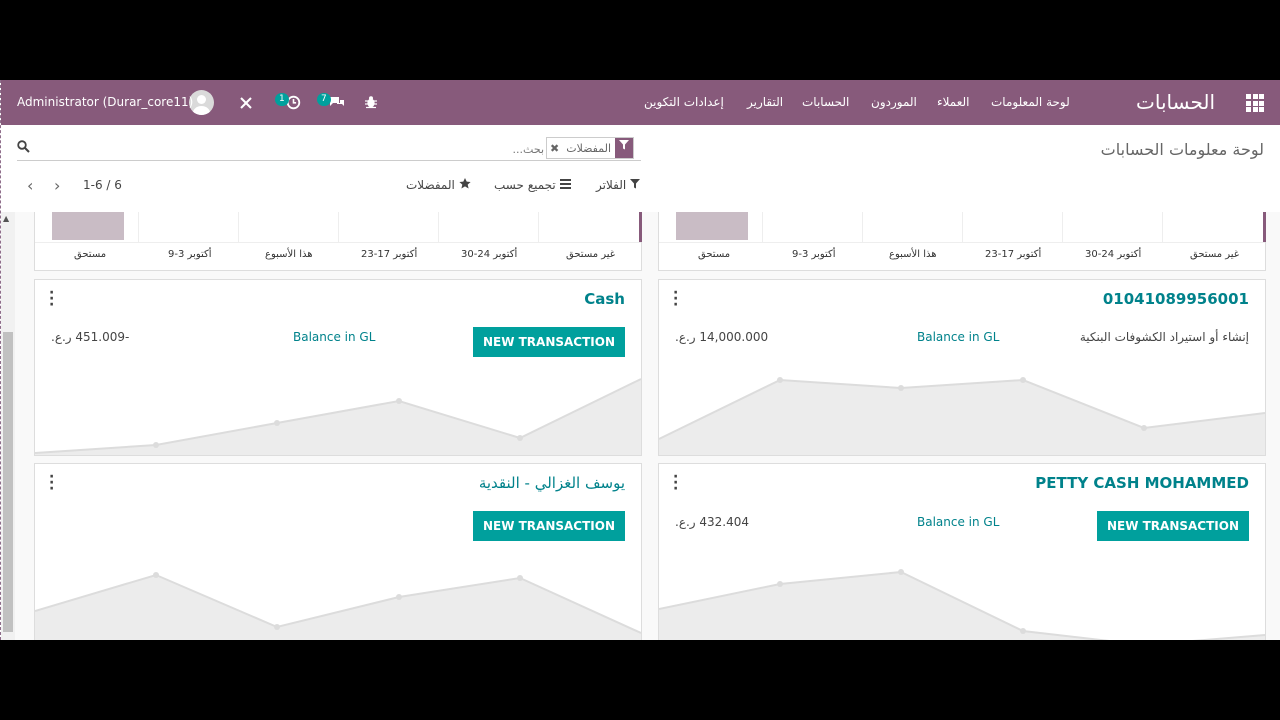 Image resolution: width=1280 pixels, height=720 pixels. Describe the element at coordinates (765, 102) in the screenshot. I see `menu-reports: التقارير` at that location.